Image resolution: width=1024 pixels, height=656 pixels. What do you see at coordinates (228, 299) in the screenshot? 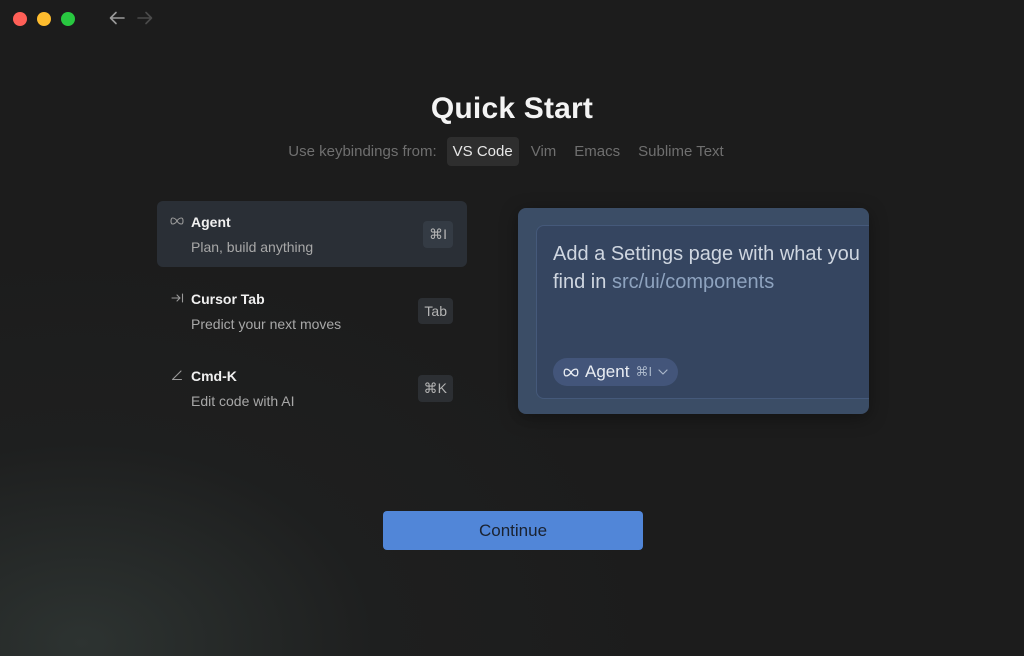
I see `feature-title: Cursor Tab` at bounding box center [228, 299].